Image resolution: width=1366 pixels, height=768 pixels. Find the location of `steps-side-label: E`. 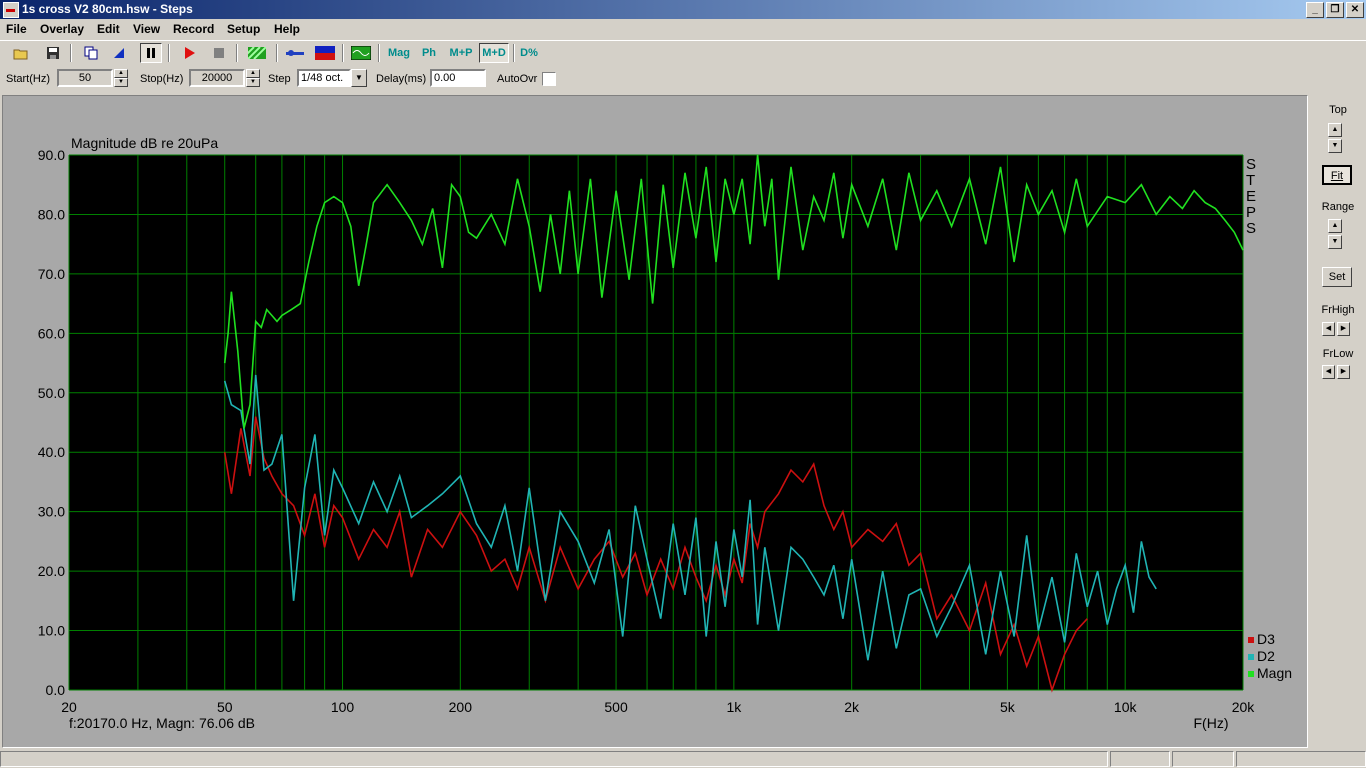

steps-side-label: E is located at coordinates (1251, 196).